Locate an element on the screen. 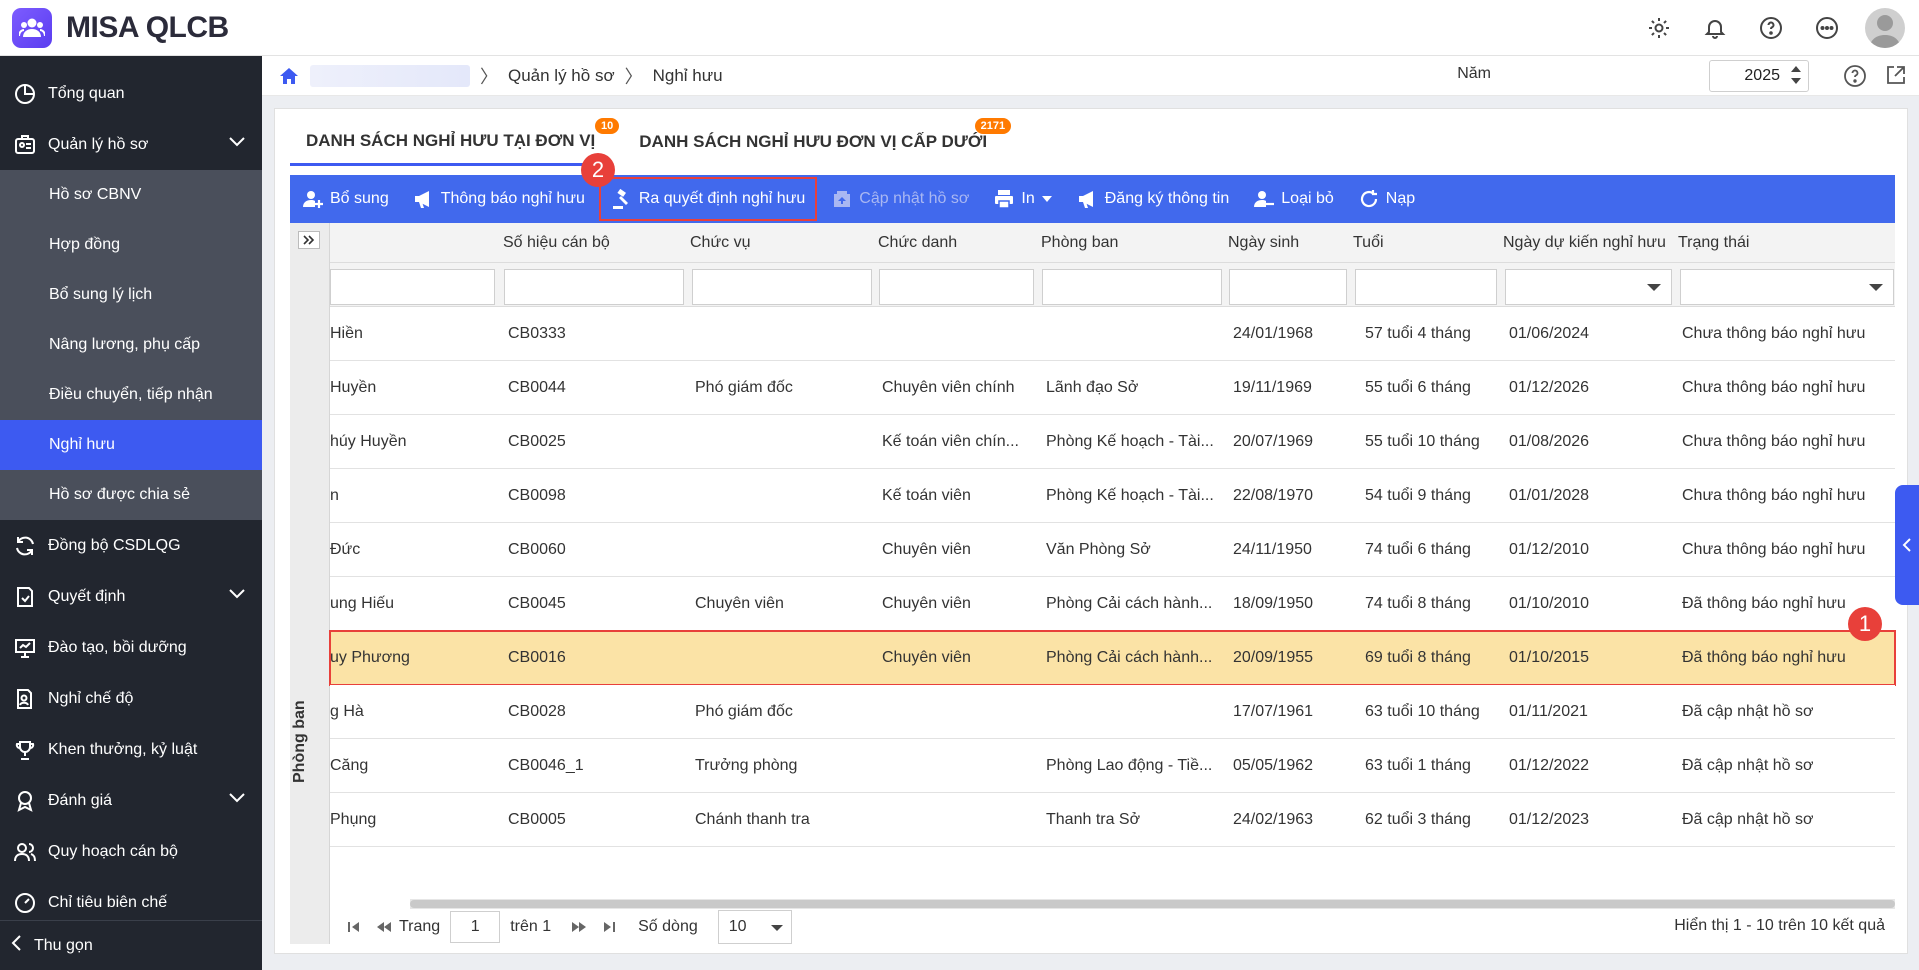  sidebar-item-planning: Quy hoạch cán bộ is located at coordinates (131, 851).